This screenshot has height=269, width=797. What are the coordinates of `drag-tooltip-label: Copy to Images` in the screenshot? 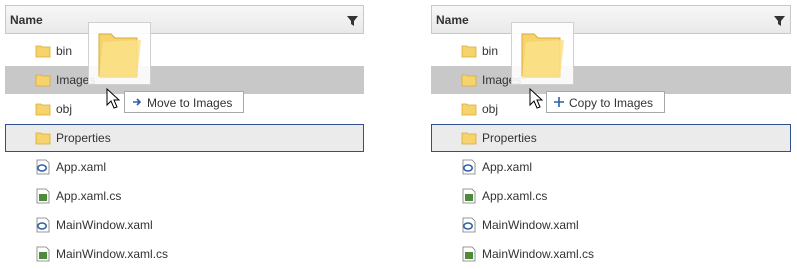 It's located at (611, 103).